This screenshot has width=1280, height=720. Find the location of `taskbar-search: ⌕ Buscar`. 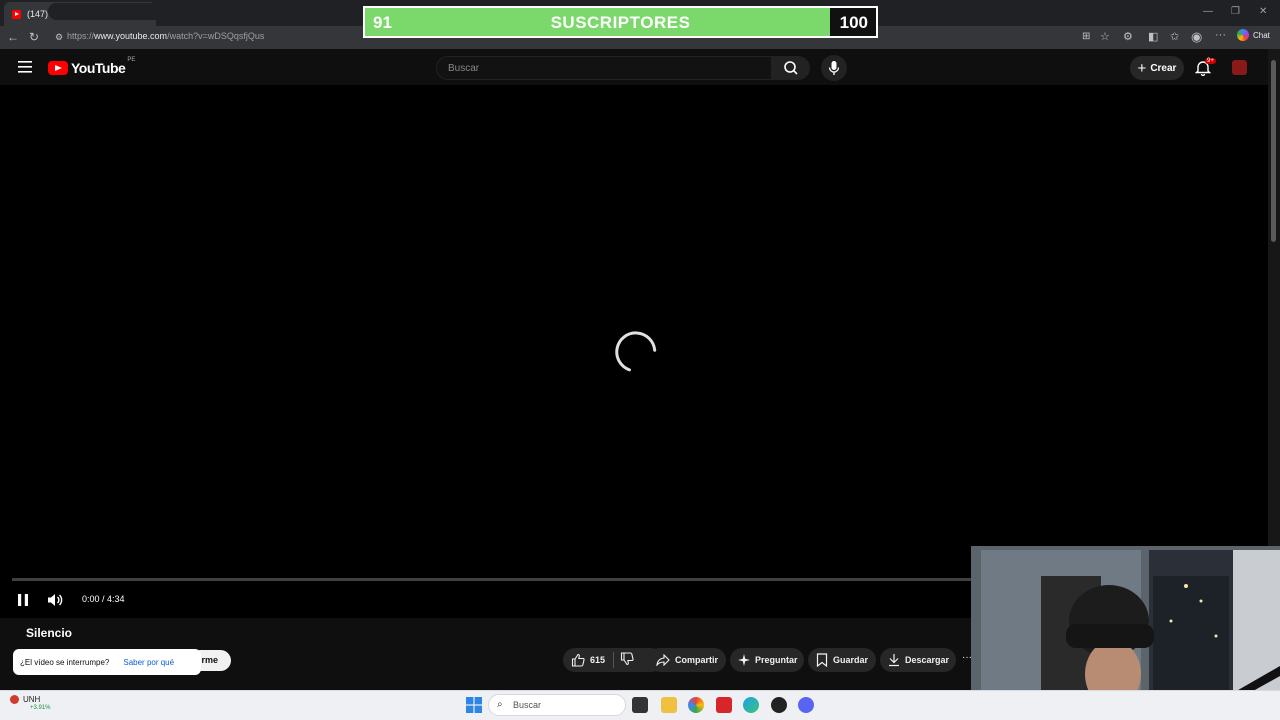

taskbar-search: ⌕ Buscar is located at coordinates (557, 705).